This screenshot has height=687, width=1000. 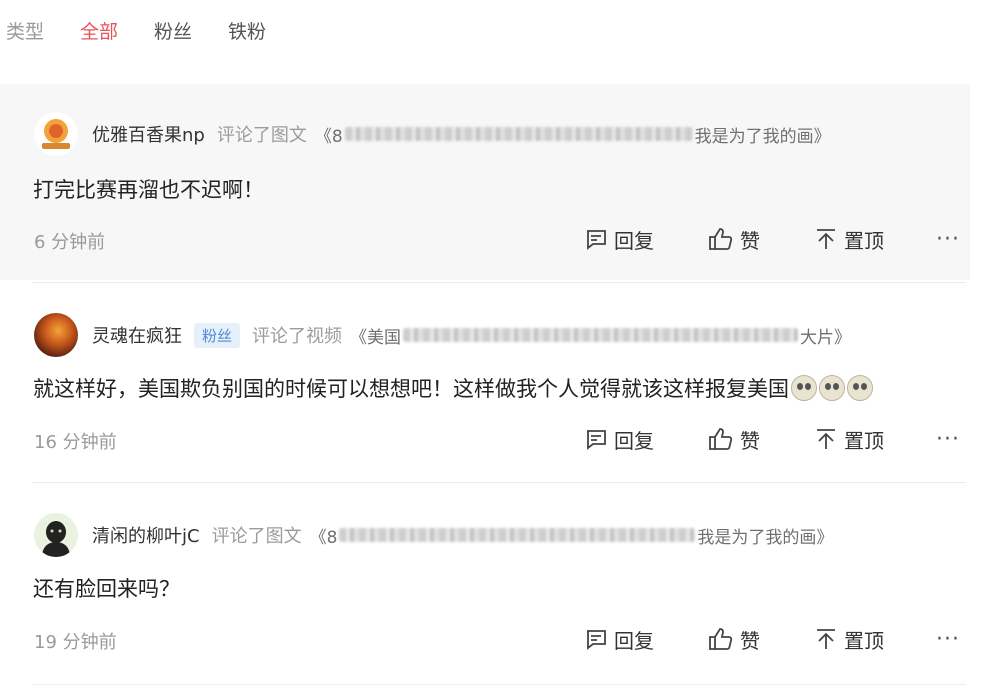 I want to click on fan-badge: 粉丝, so click(x=217, y=335).